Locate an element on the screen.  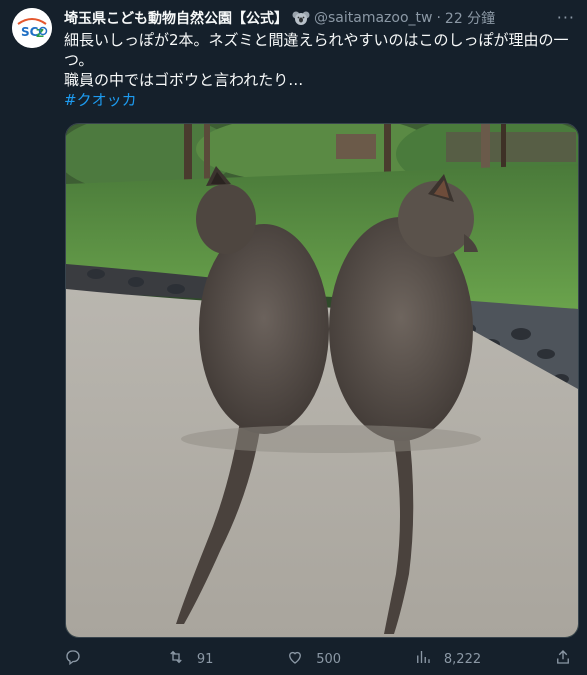
retweet-icon is located at coordinates (176, 659).